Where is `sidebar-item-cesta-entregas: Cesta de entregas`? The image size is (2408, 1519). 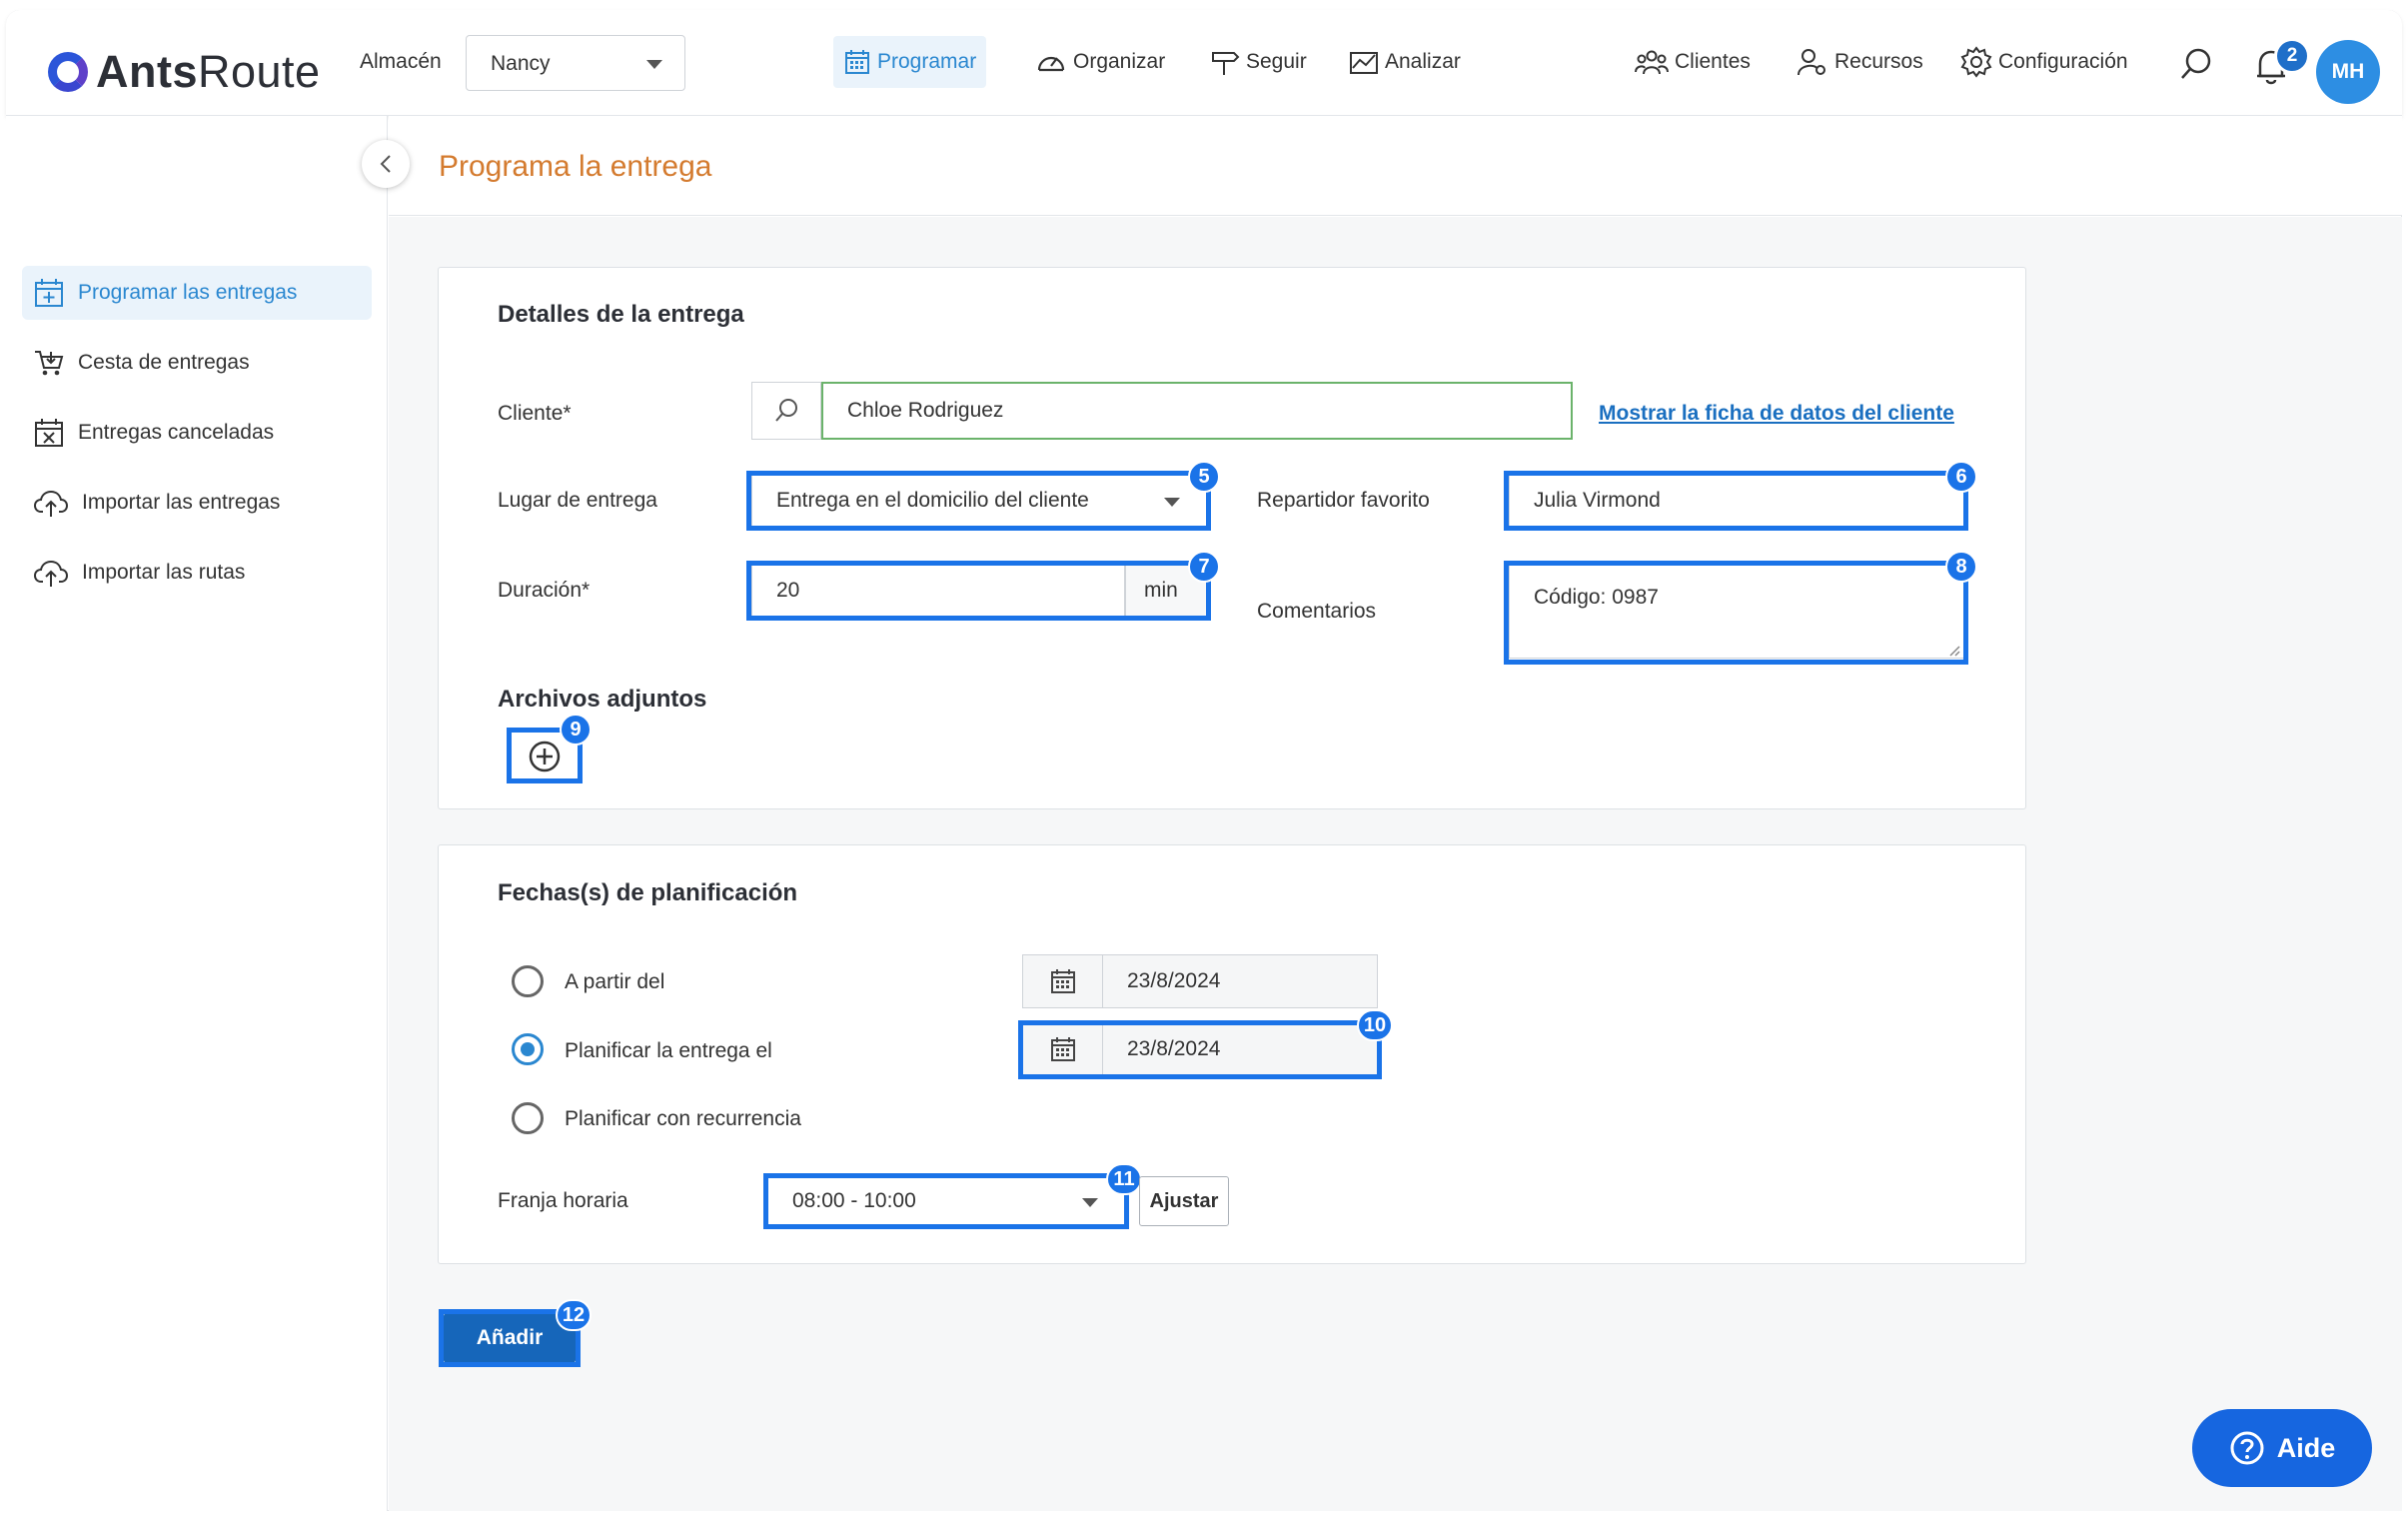 sidebar-item-cesta-entregas: Cesta de entregas is located at coordinates (197, 363).